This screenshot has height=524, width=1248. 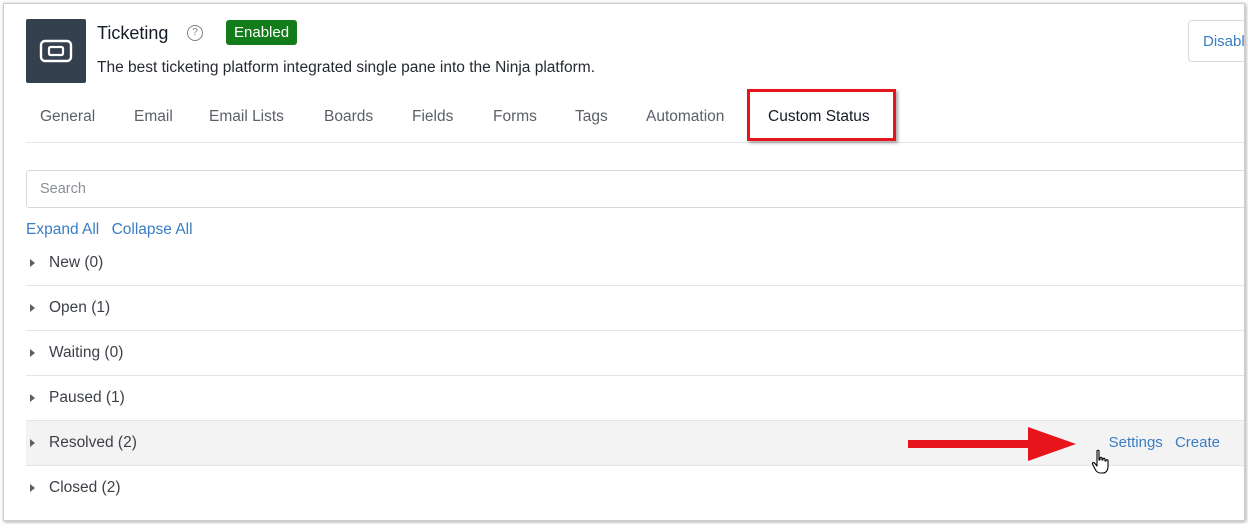 I want to click on app-icon, so click(x=56, y=51).